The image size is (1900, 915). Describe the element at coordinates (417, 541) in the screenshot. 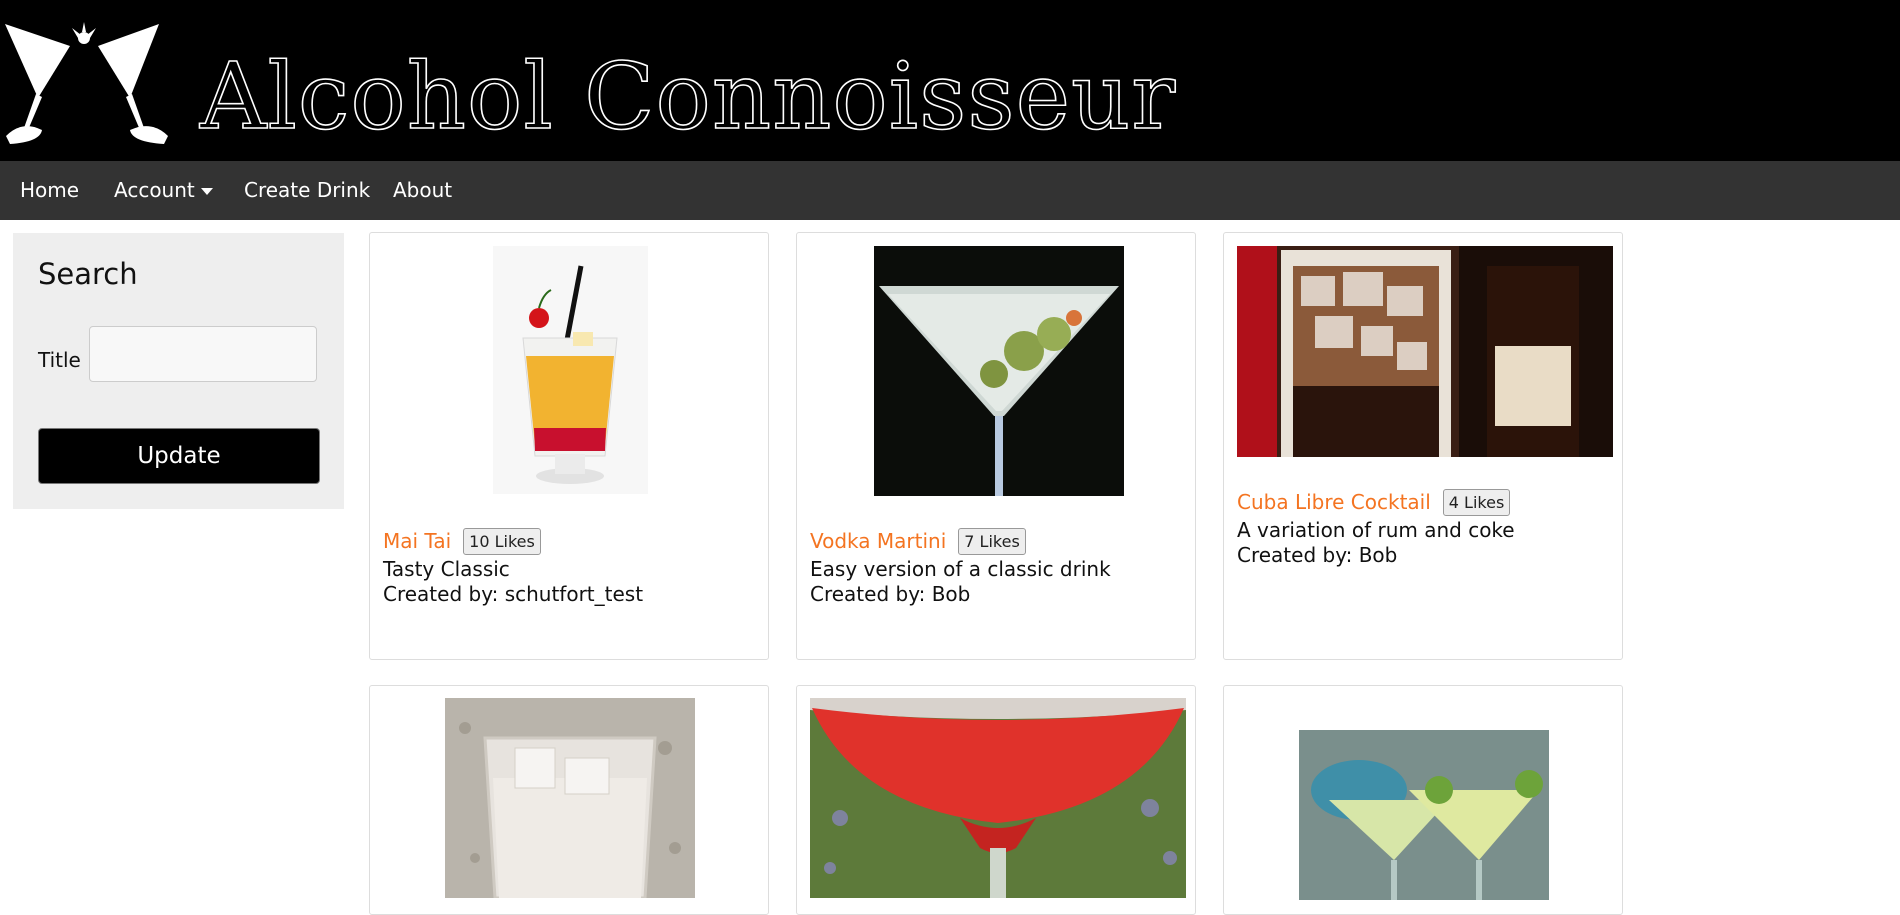

I see `drink-title-link: Mai Tai` at that location.